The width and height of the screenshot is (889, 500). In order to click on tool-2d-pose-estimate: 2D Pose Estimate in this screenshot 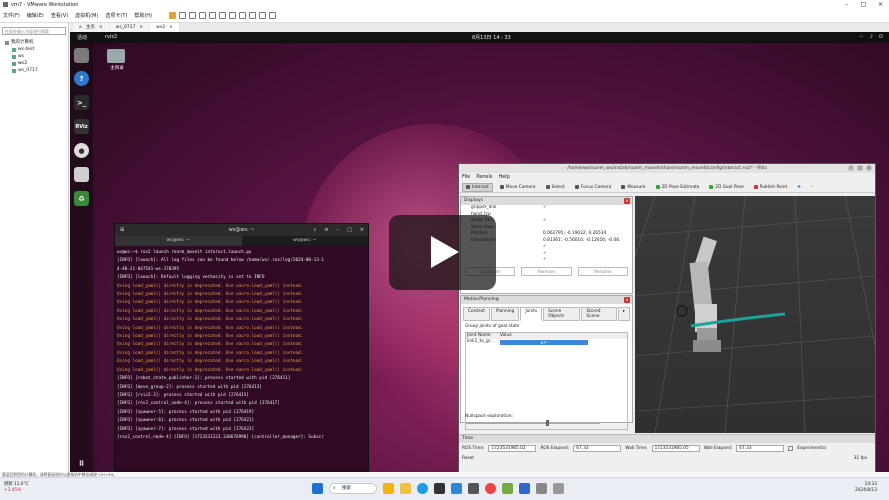, I will do `click(678, 187)`.